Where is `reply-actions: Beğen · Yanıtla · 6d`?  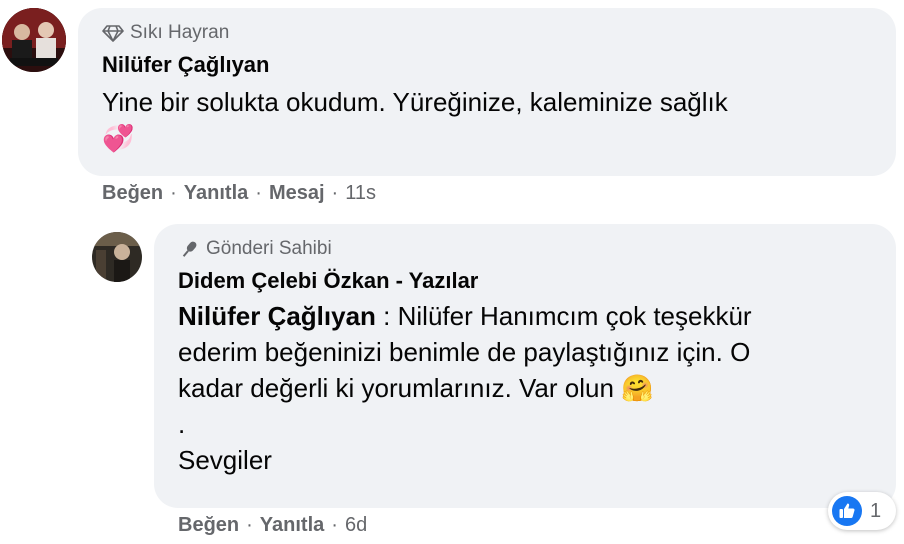
reply-actions: Beğen · Yanıtla · 6d is located at coordinates (272, 525).